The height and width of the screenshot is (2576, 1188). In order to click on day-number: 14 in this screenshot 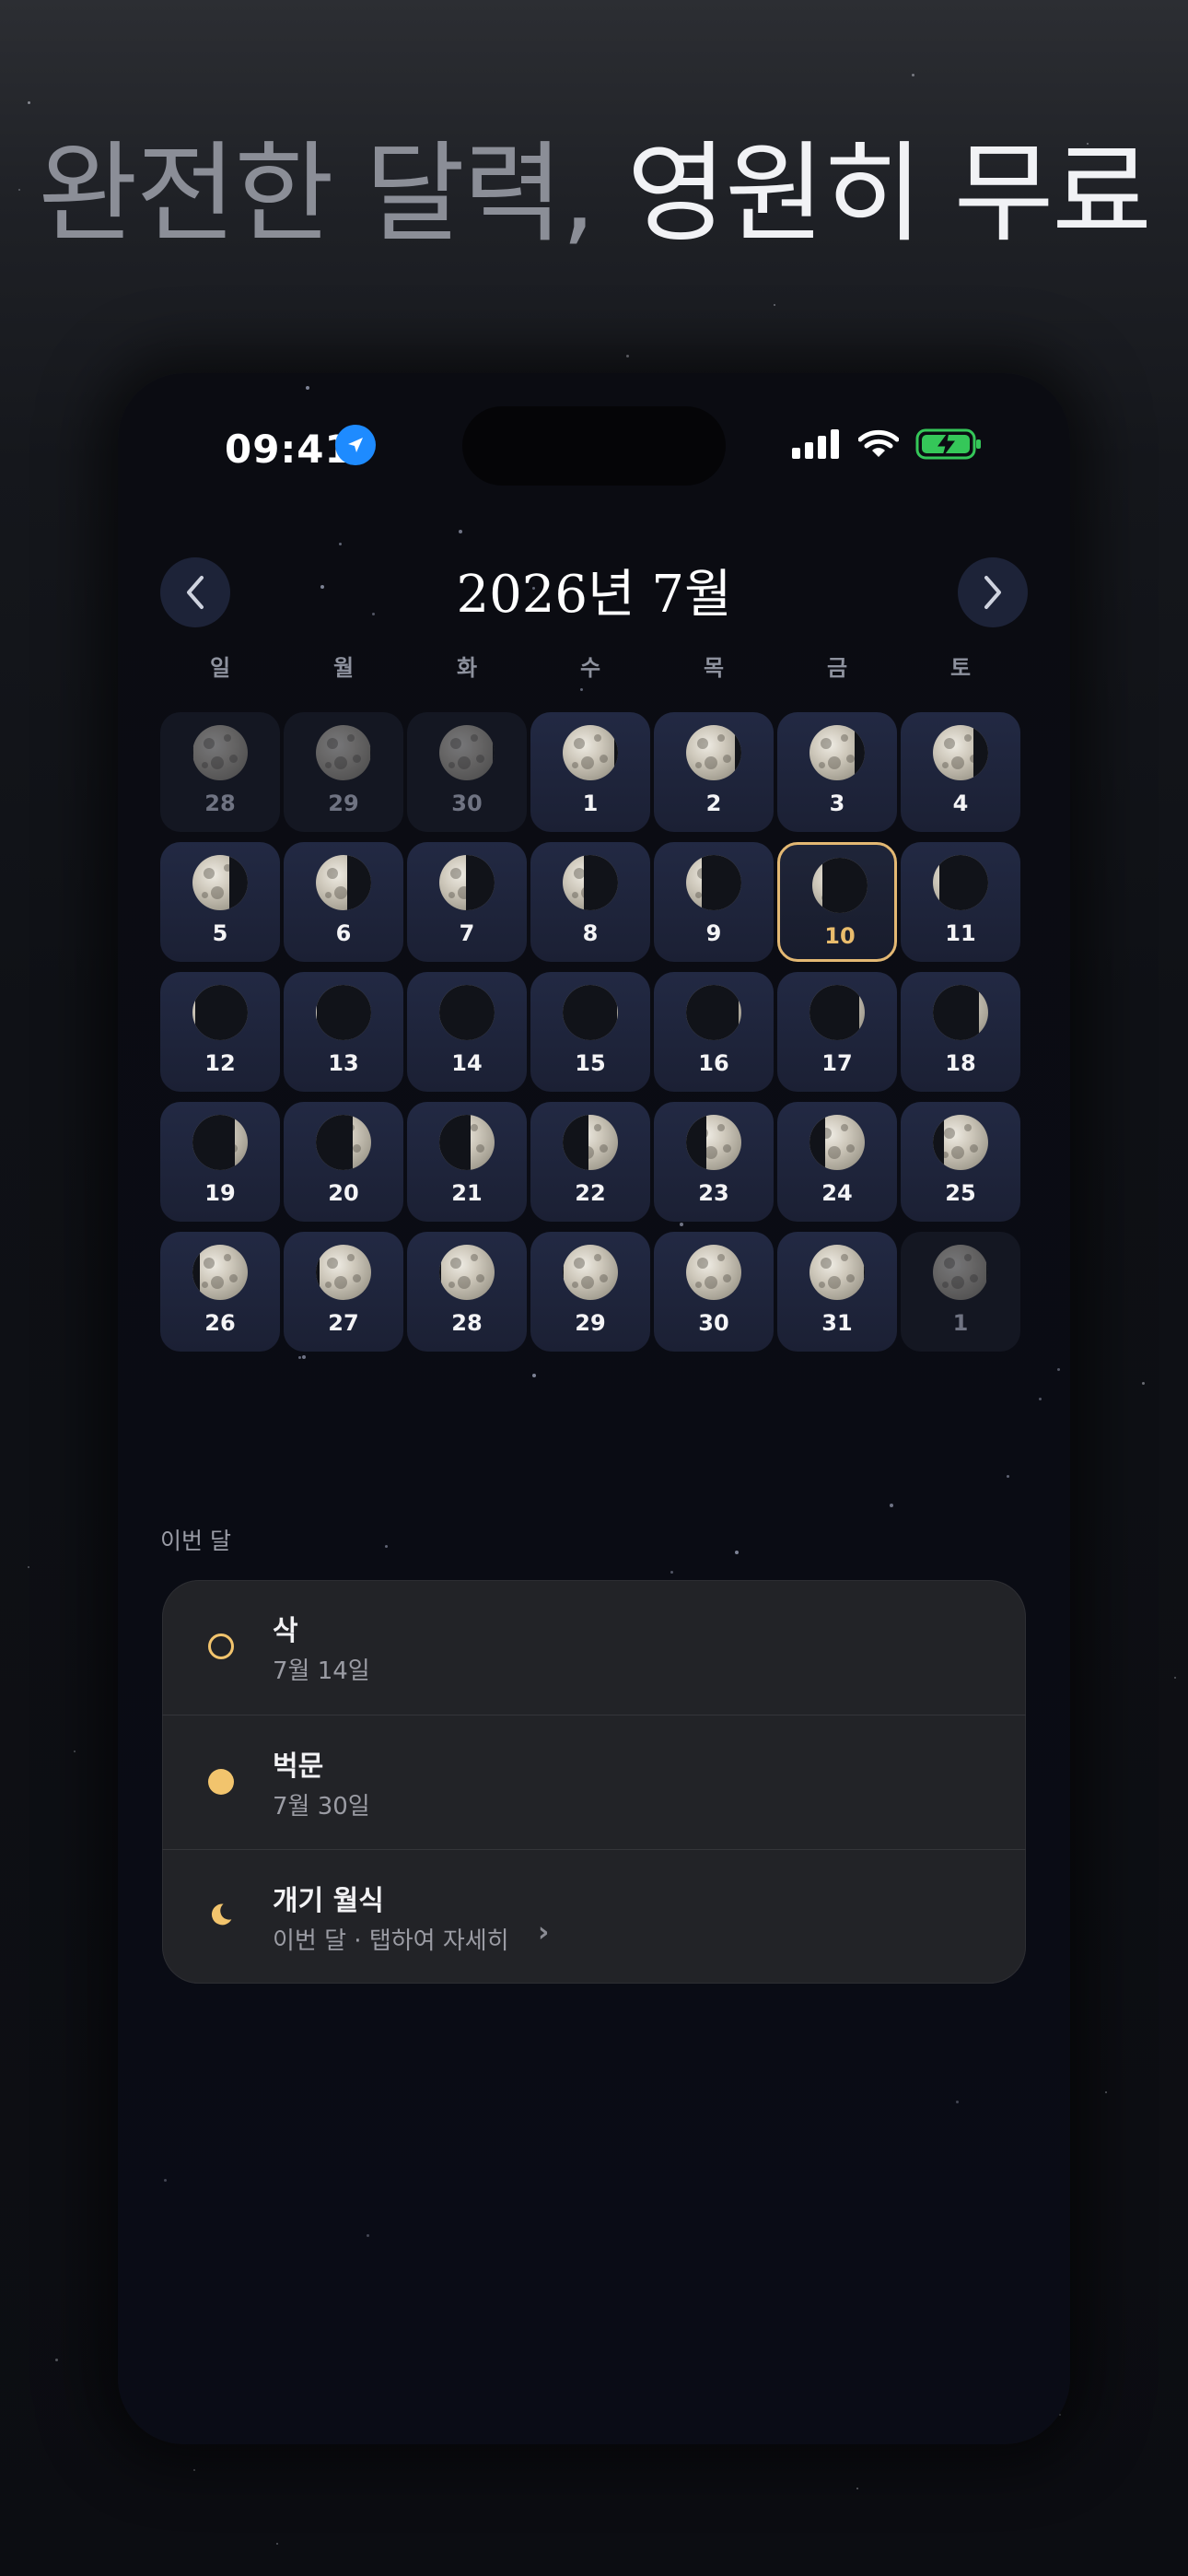, I will do `click(467, 1063)`.